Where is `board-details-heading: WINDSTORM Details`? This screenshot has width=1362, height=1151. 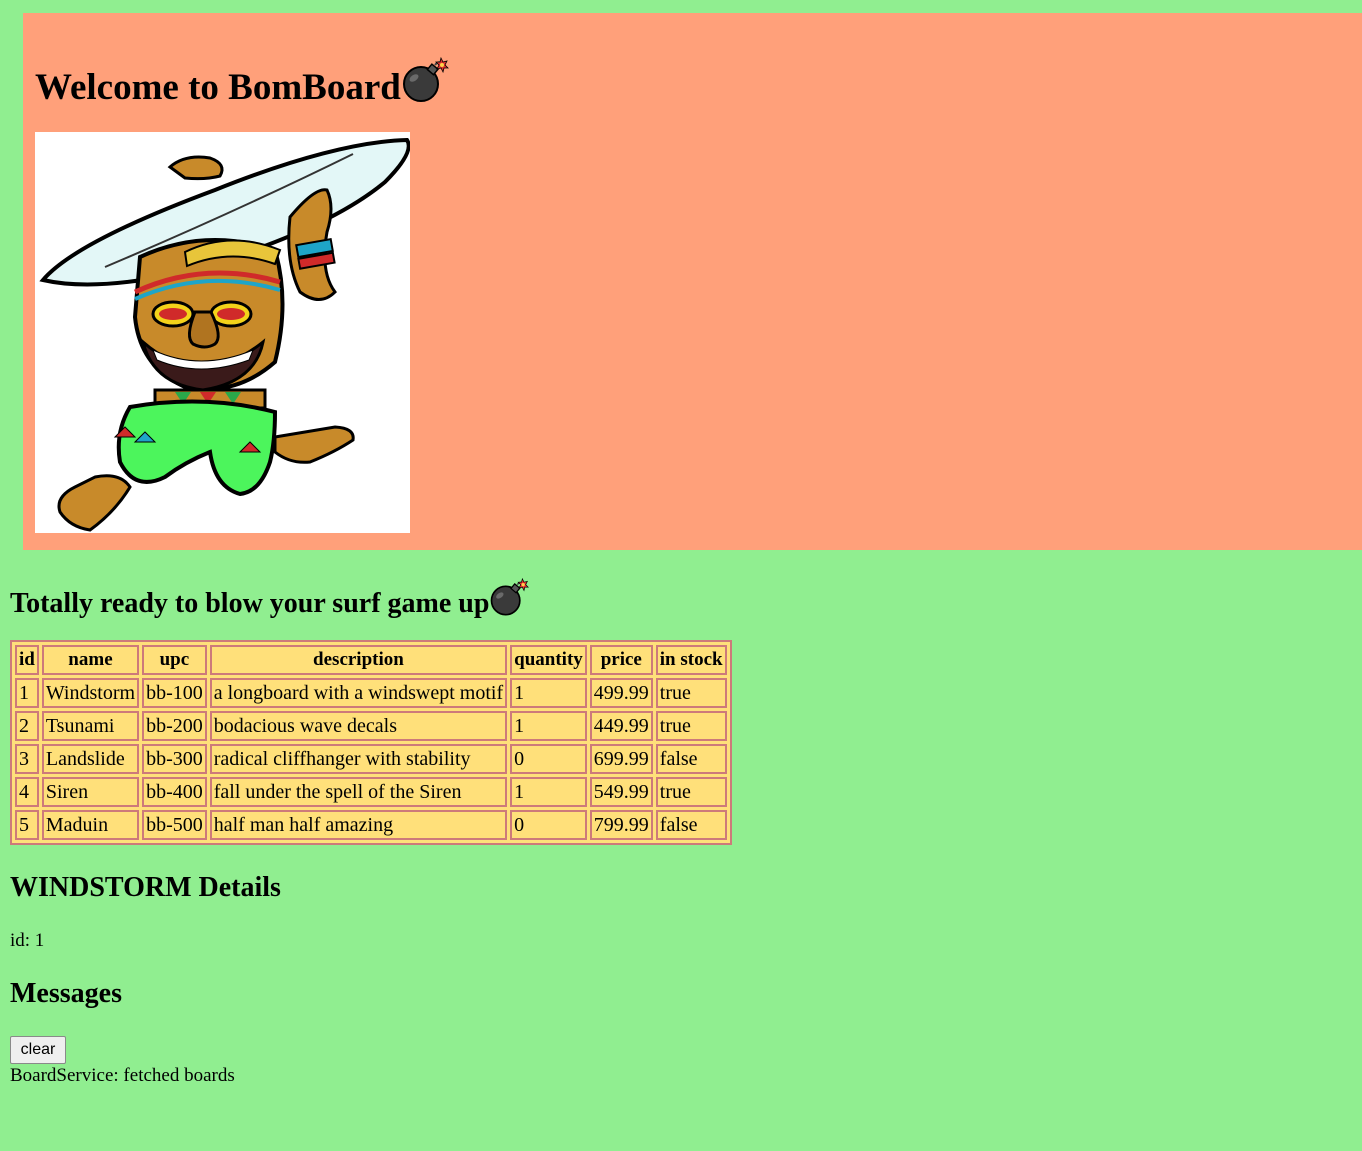
board-details-heading: WINDSTORM Details is located at coordinates (145, 887).